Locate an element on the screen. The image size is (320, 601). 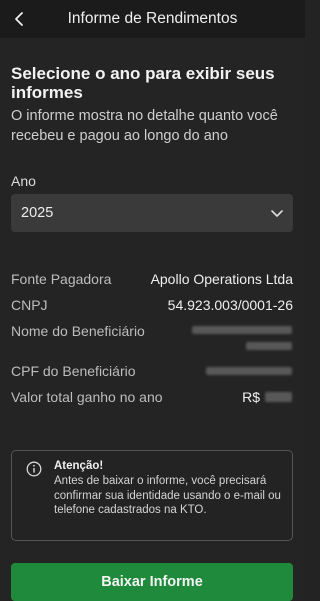
cnpj-label: CNPJ is located at coordinates (29, 305).